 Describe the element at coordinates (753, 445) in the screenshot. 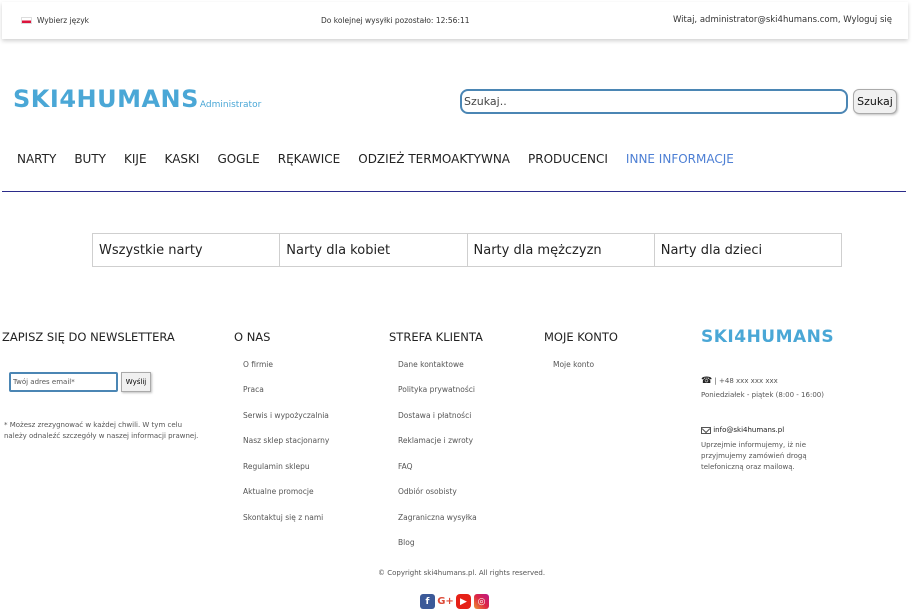

I see `footer-info-line-1: Uprzejmie informujemy, iż nie` at that location.